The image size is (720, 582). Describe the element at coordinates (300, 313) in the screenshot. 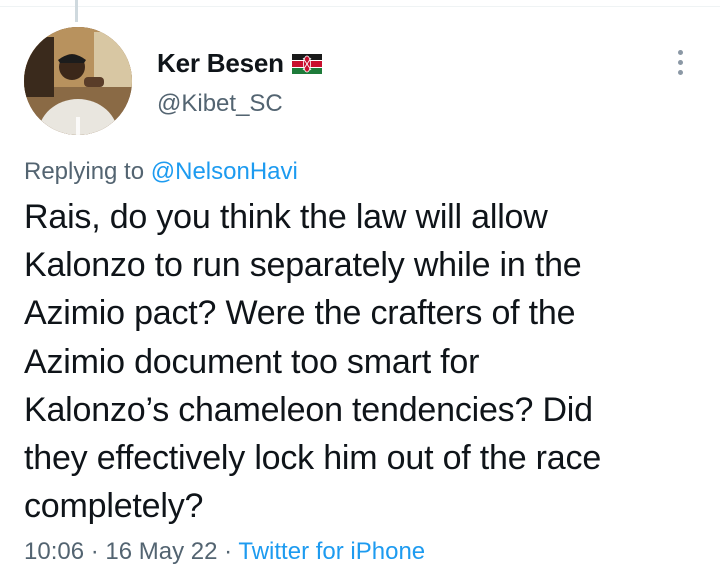

I see `tweet-text-line: Azimio pact? Were the crafters of the` at that location.